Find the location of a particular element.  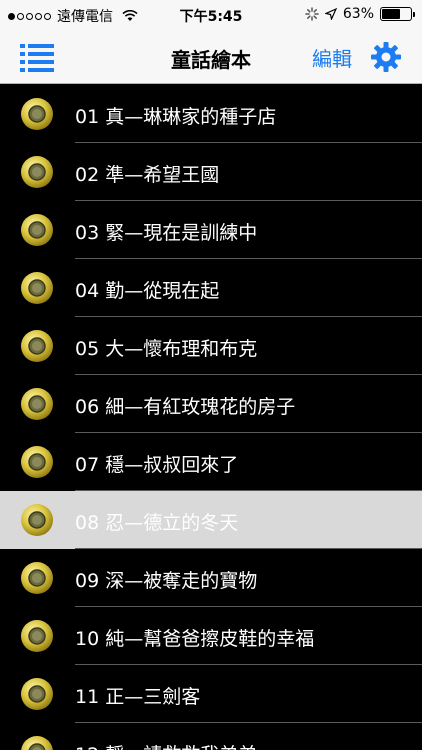

list-item: 05 大—懷布理和布克 is located at coordinates (211, 346).